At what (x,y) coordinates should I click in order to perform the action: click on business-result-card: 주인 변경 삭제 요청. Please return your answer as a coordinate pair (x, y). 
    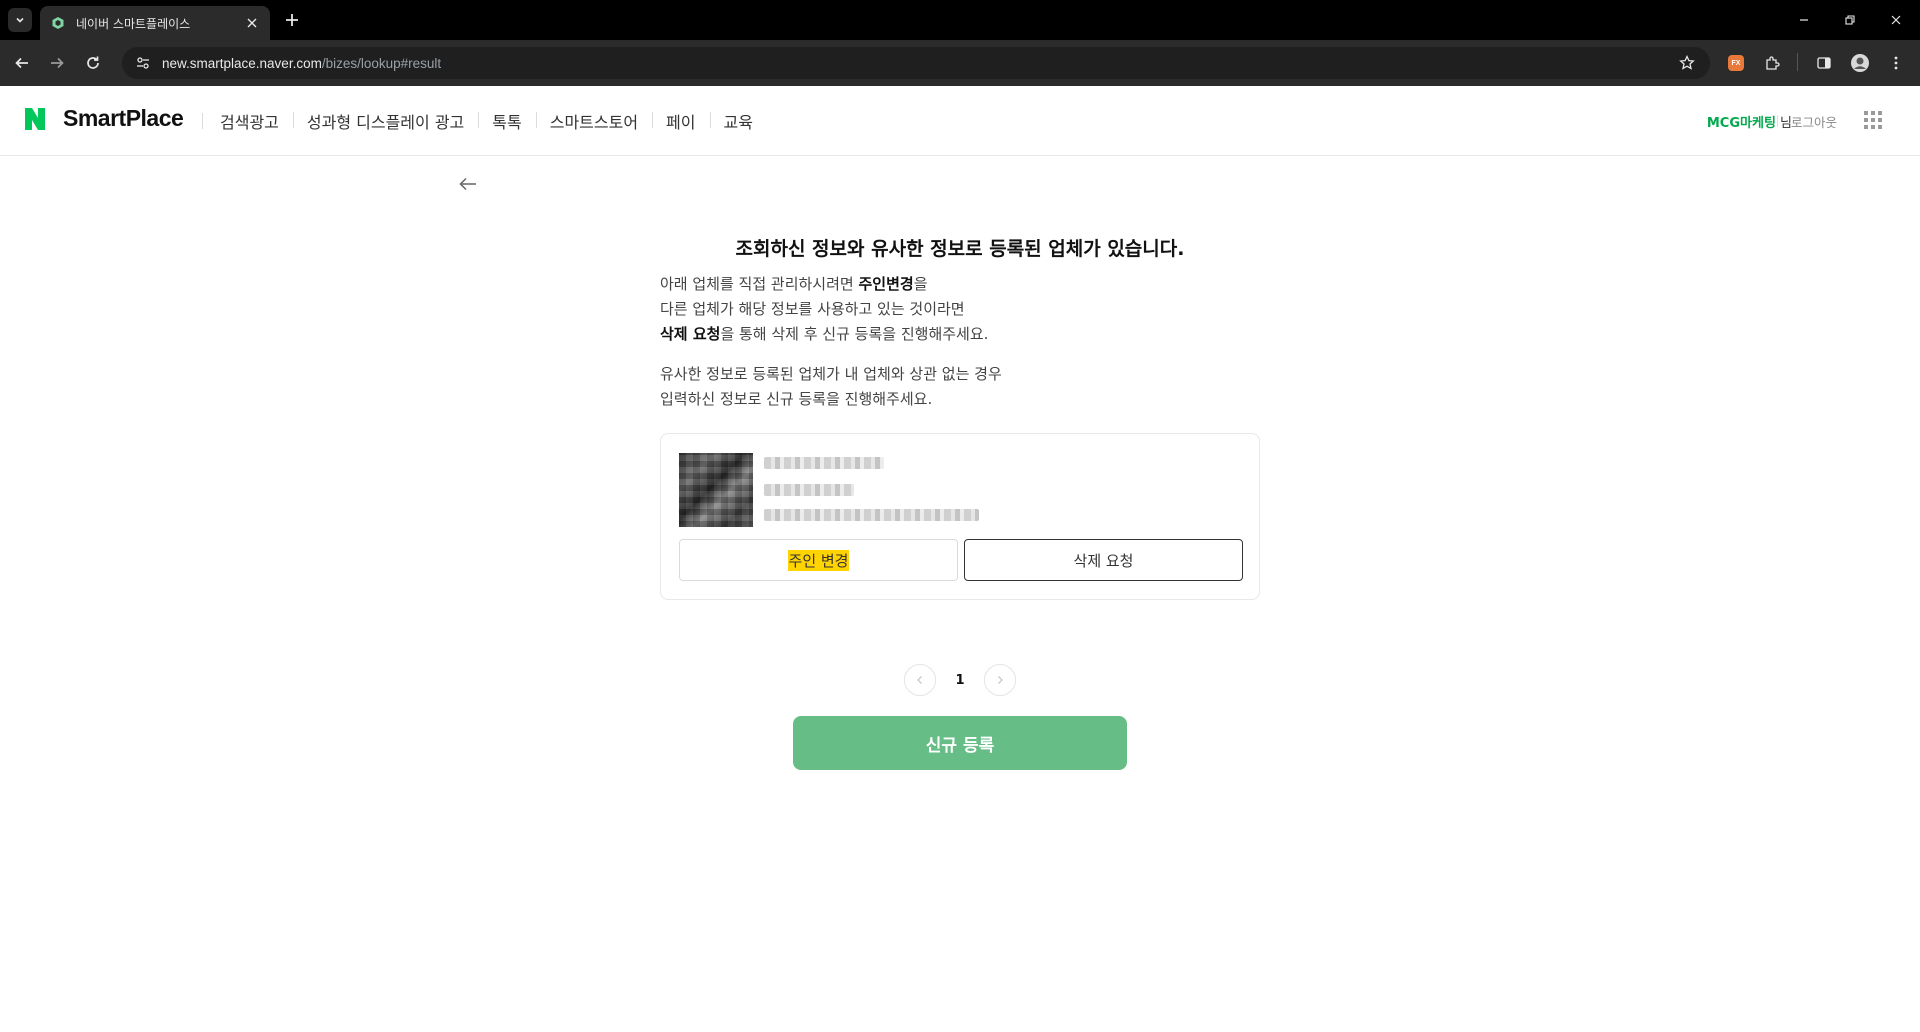
    Looking at the image, I should click on (960, 516).